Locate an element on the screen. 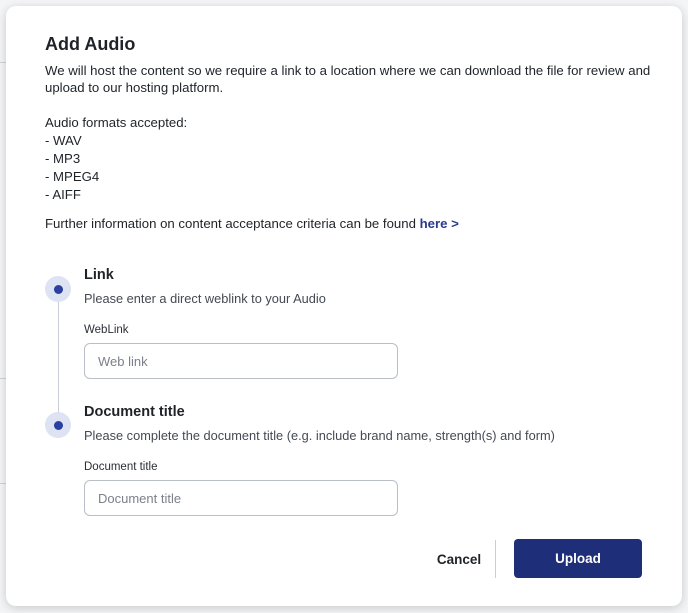 The height and width of the screenshot is (613, 688). step-indicator-document-title is located at coordinates (58, 425).